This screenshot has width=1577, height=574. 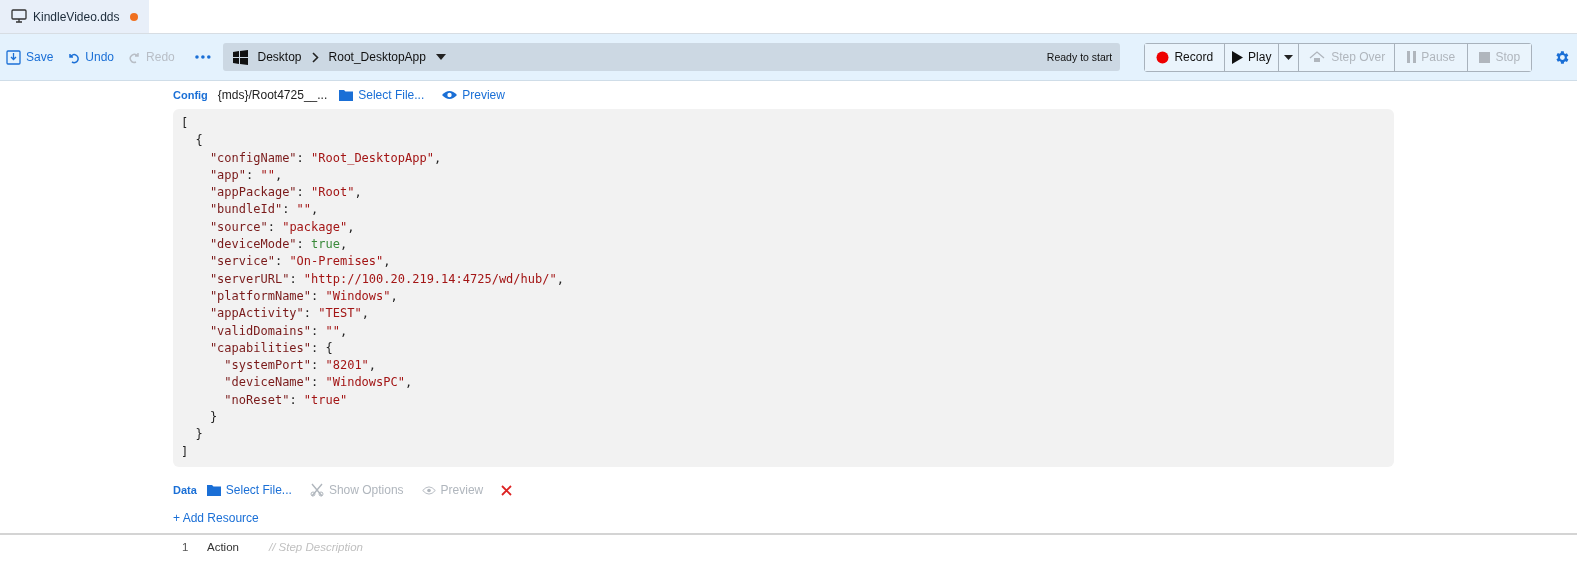 What do you see at coordinates (285, 193) in the screenshot?
I see `code-line: "appPackage": "Root",` at bounding box center [285, 193].